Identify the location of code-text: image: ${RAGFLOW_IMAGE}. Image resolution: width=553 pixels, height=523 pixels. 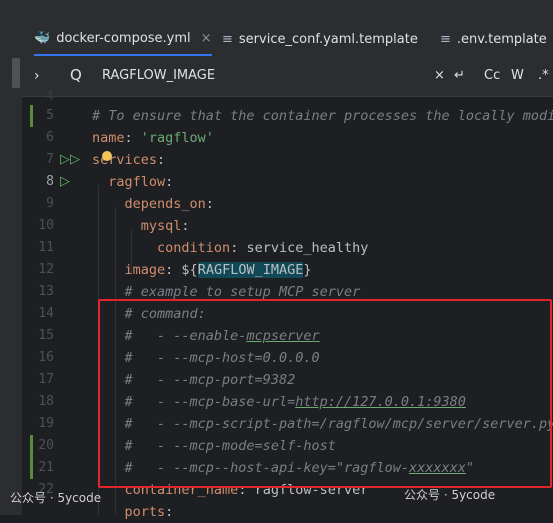
(218, 270).